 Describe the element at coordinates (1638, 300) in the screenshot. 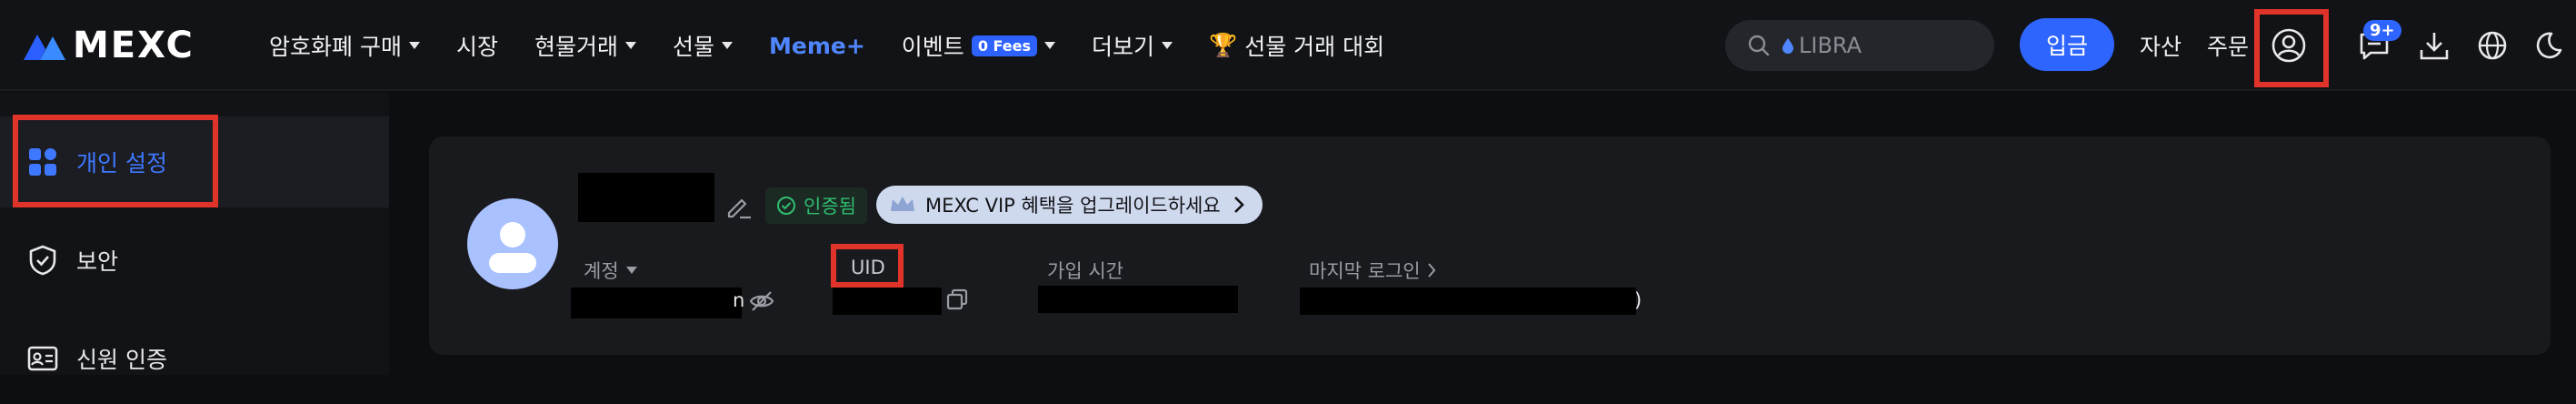

I see `last-login-value-suffix: )` at that location.